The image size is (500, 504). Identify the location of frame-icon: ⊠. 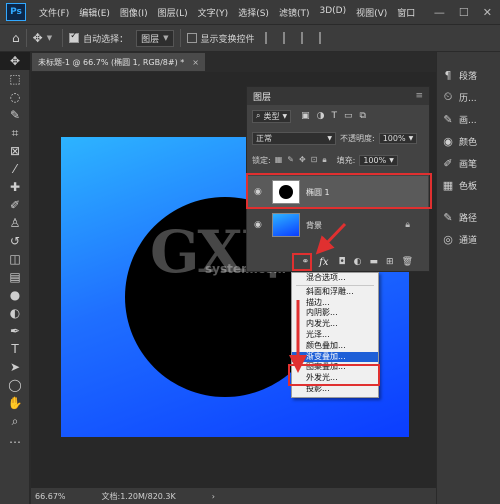
(15, 151).